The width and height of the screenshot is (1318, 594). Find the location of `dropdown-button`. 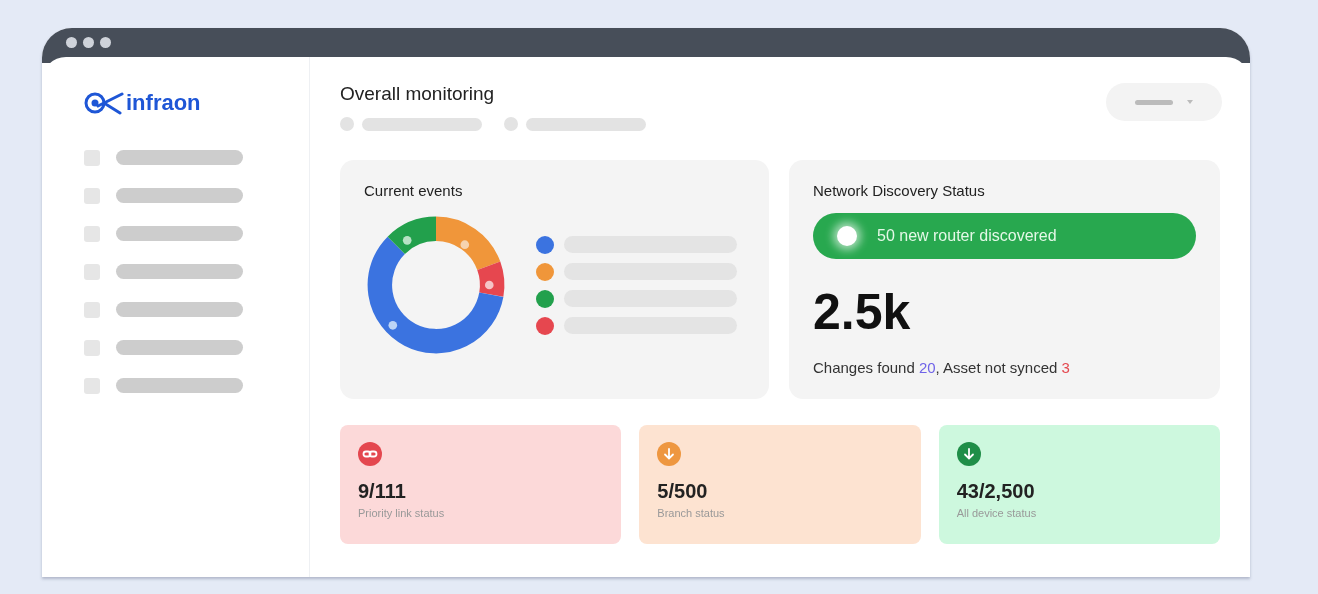

dropdown-button is located at coordinates (1164, 102).